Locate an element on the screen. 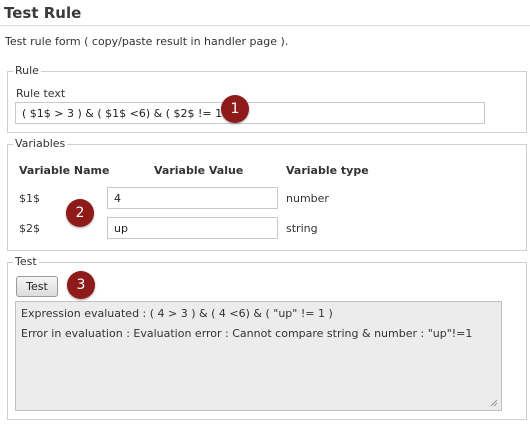  resize-grip-icon is located at coordinates (494, 403).